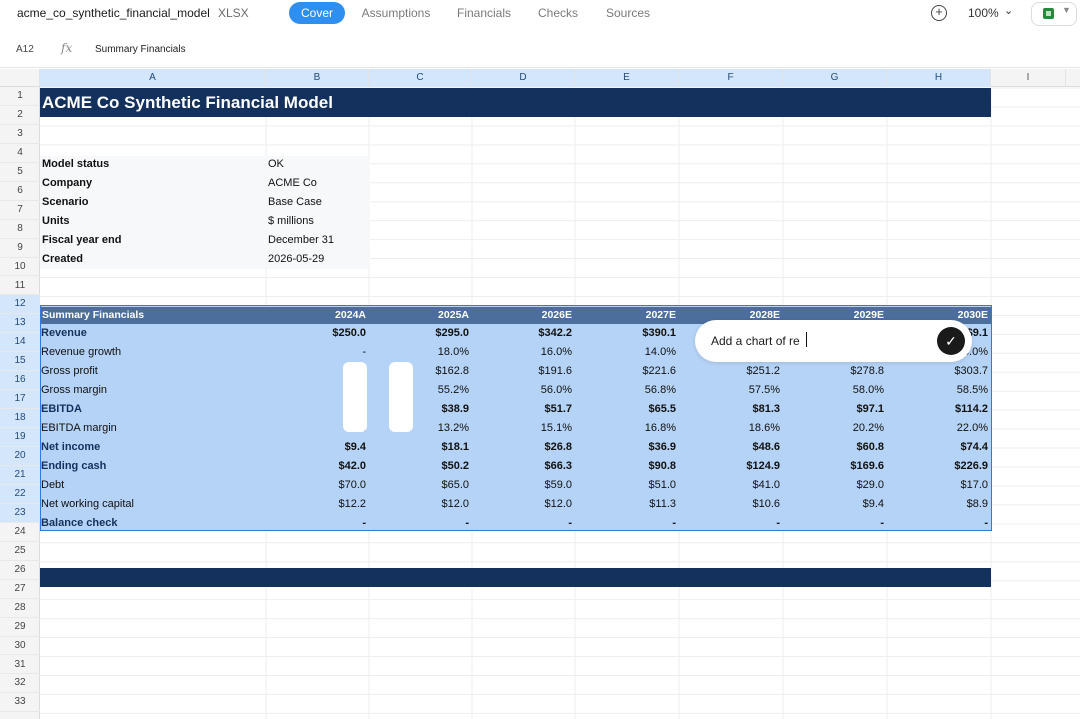 The width and height of the screenshot is (1080, 719). What do you see at coordinates (296, 259) in the screenshot?
I see `info-value-created: 2026-05-29` at bounding box center [296, 259].